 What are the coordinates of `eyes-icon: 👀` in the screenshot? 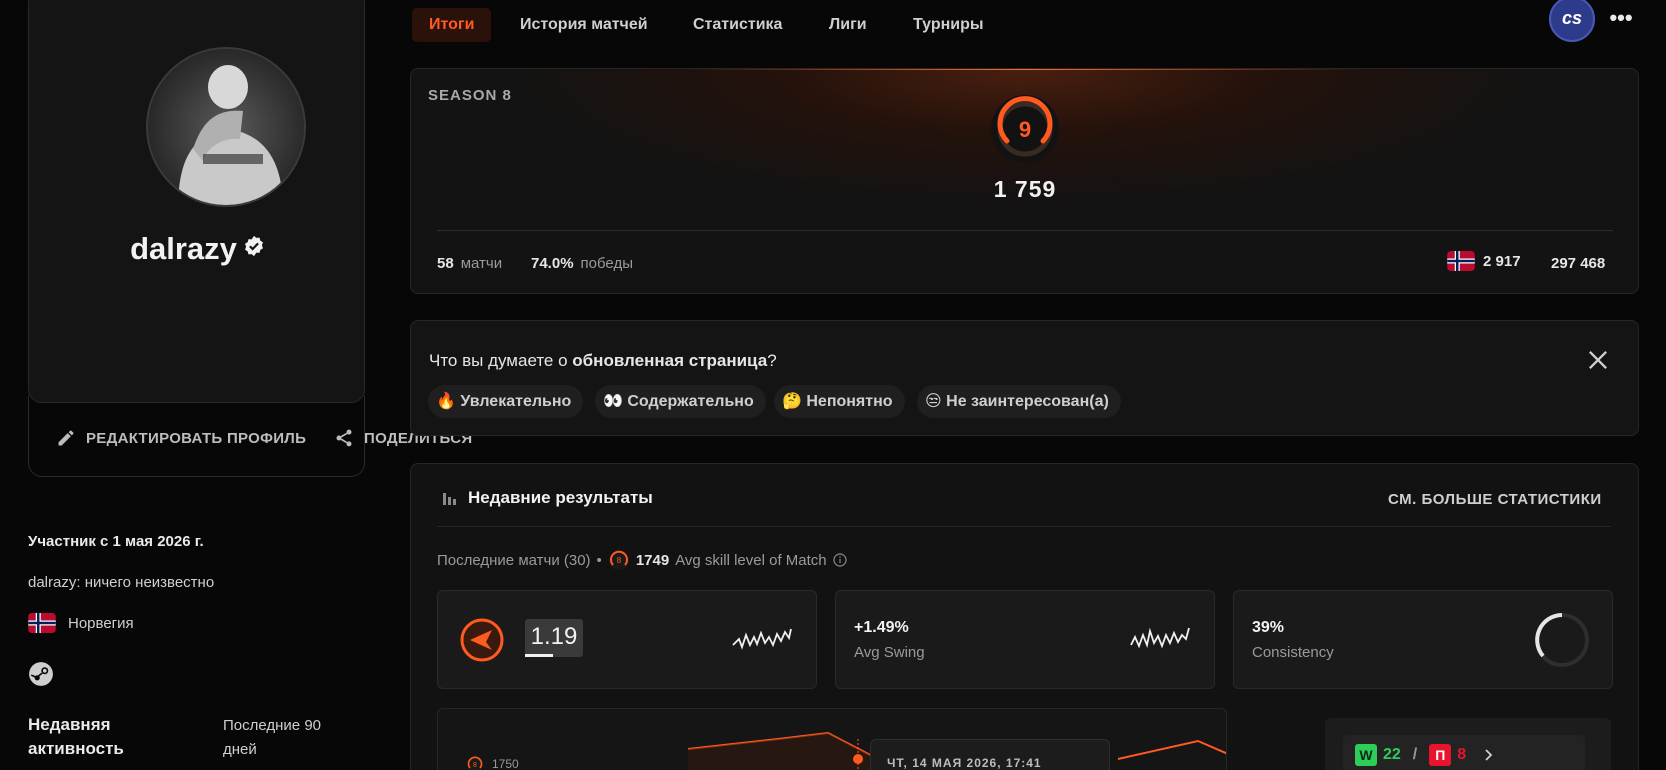 It's located at (613, 401).